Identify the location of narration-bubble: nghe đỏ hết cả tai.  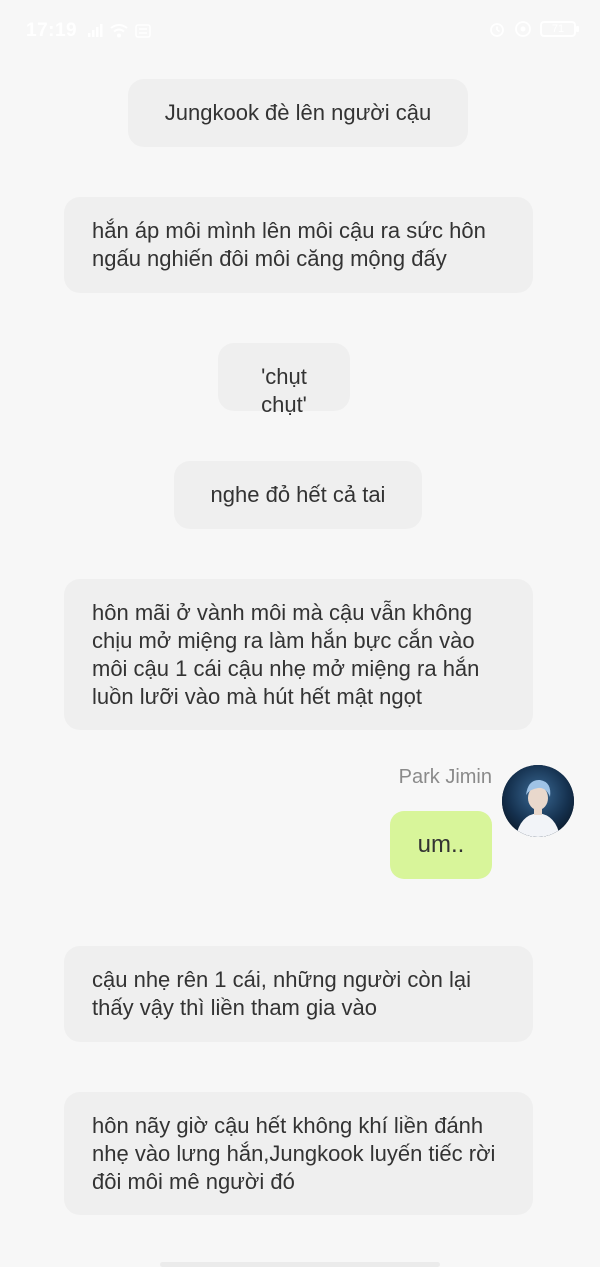
(298, 495).